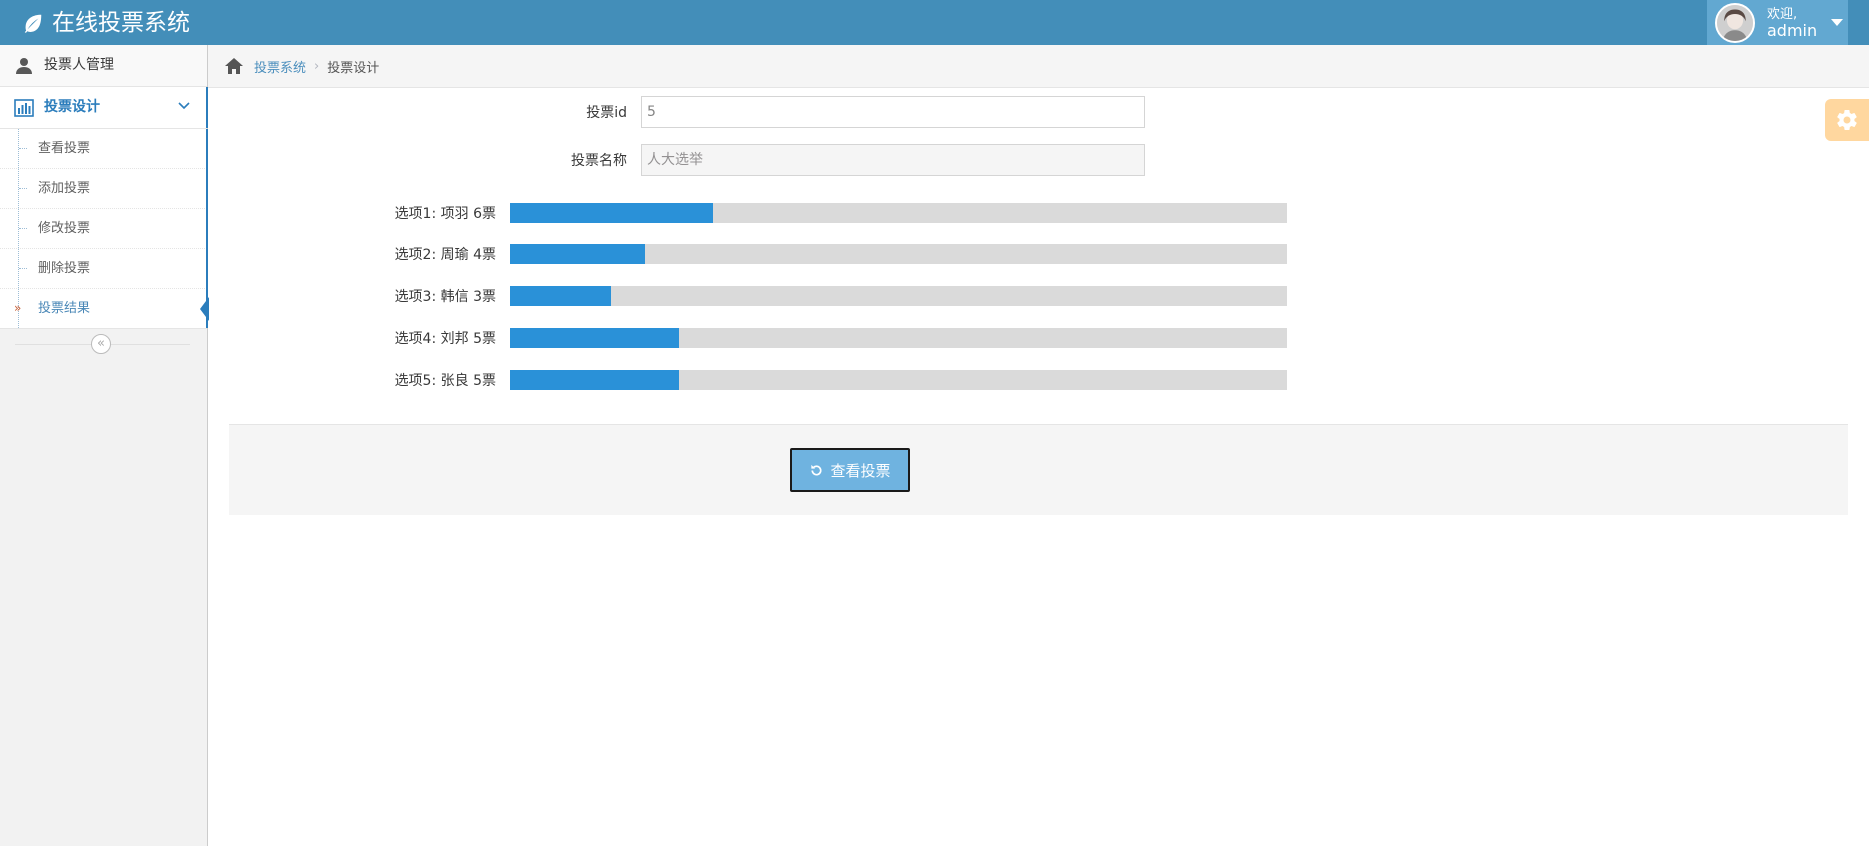  I want to click on submenu-item-label: 添加投票, so click(64, 188).